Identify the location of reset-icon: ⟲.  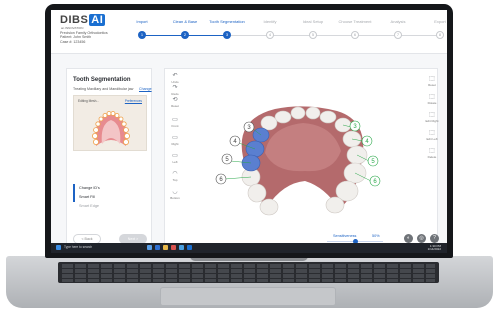
(175, 100).